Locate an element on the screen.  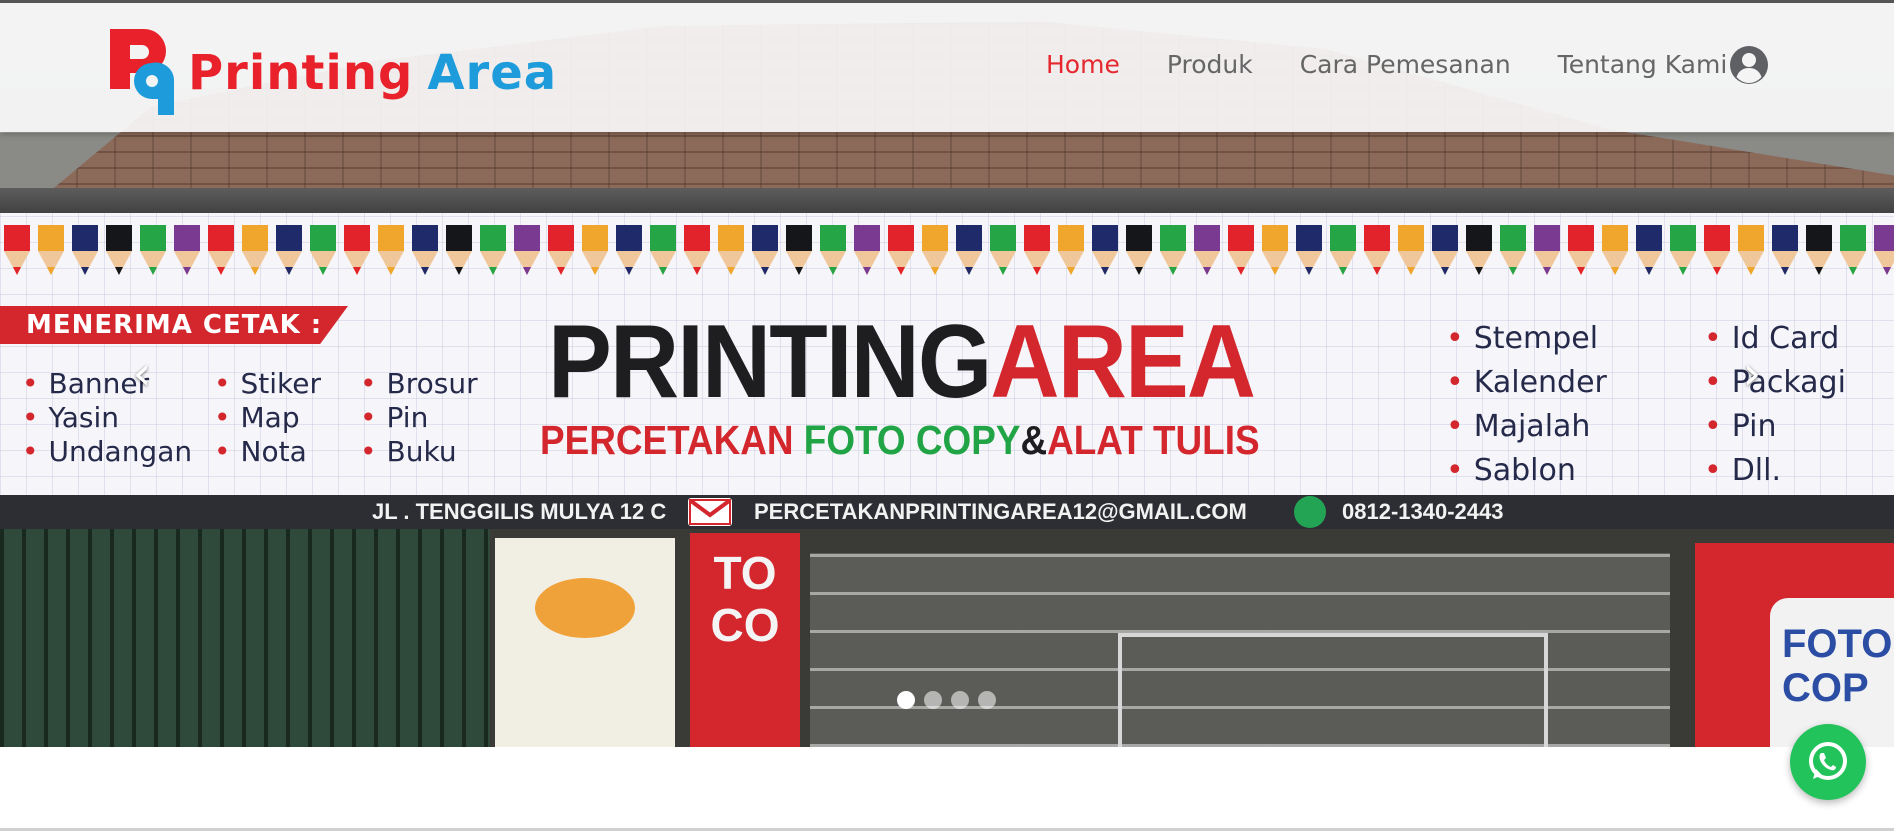
service-list-2: StikerMapNota is located at coordinates (268, 418).